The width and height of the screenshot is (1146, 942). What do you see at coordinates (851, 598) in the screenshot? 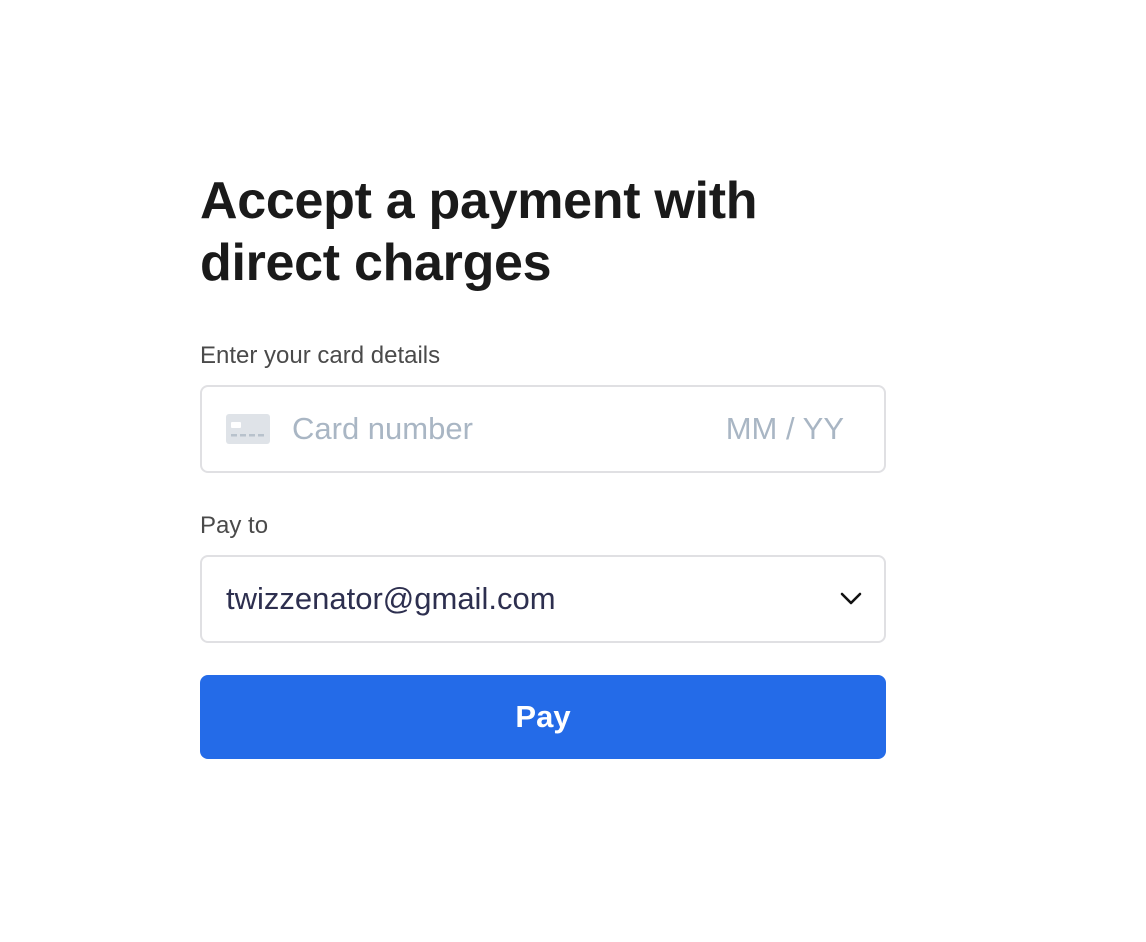
I see `chevron-down-icon` at bounding box center [851, 598].